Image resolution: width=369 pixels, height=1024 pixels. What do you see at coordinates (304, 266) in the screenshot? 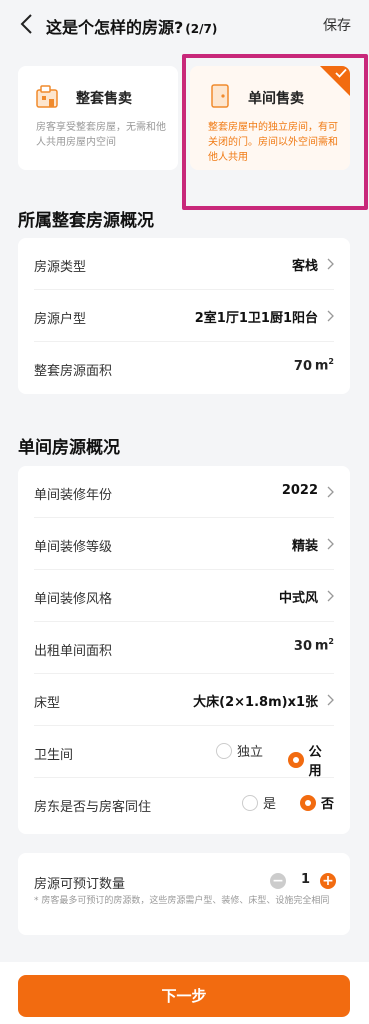
I see `row-value: 客栈` at bounding box center [304, 266].